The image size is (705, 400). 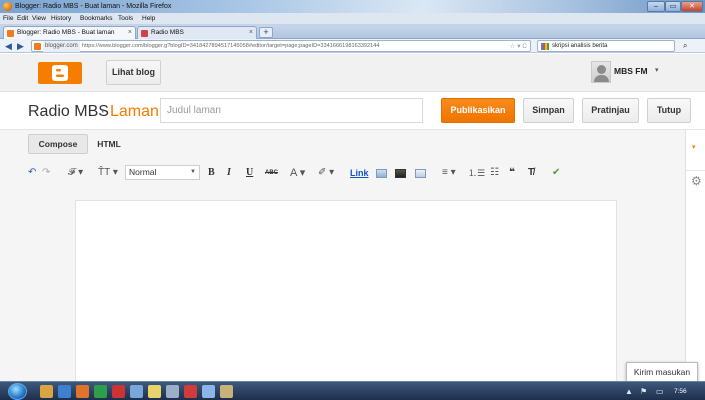 I want to click on redo-icon: ↷, so click(x=46, y=173).